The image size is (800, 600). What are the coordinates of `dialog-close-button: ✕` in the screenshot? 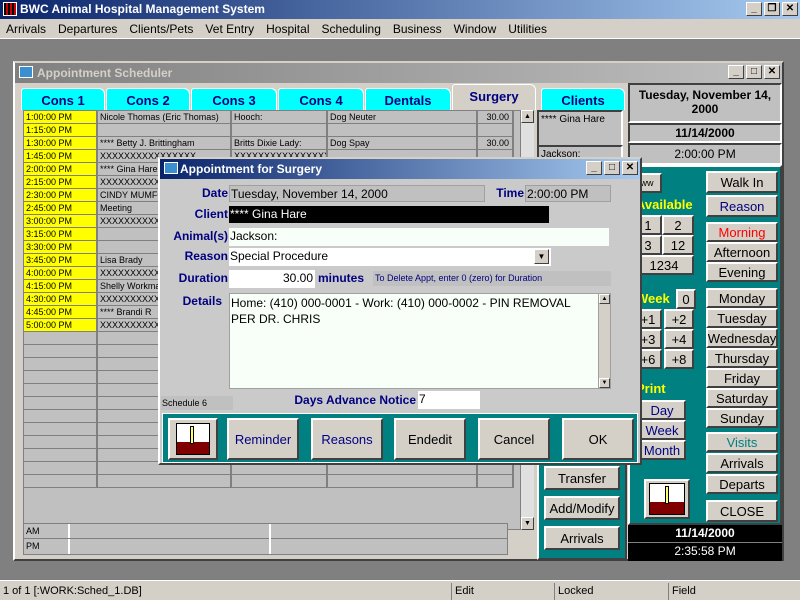 It's located at (630, 168).